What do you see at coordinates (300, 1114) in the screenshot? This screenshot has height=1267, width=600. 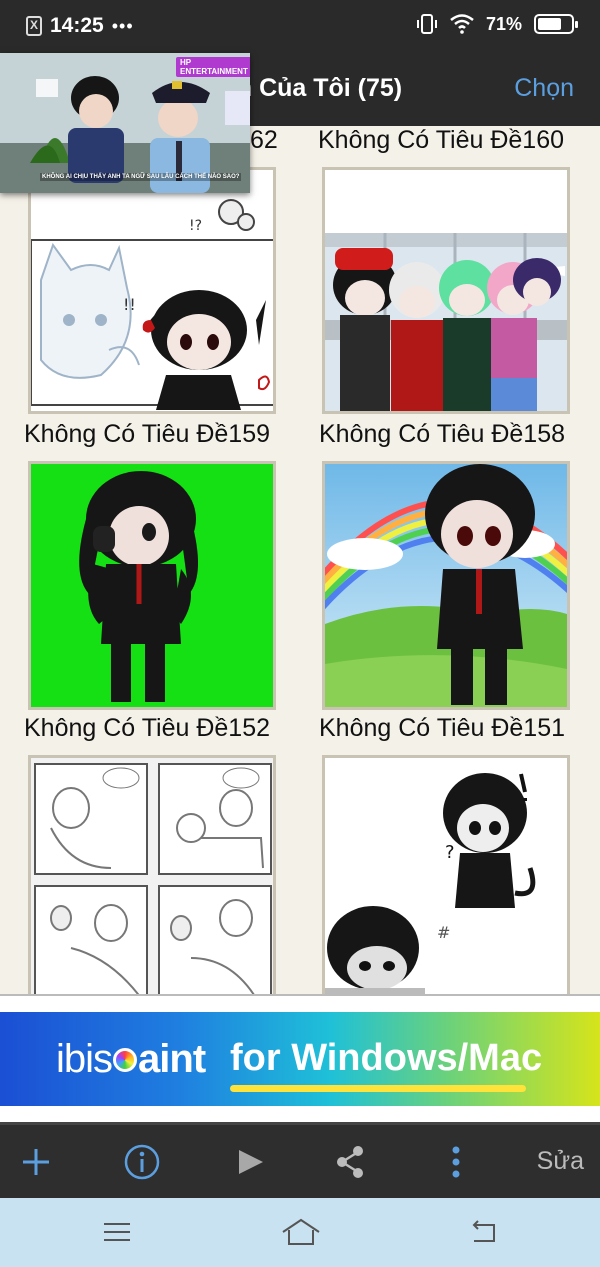 I see `ad-bottom-strip` at bounding box center [300, 1114].